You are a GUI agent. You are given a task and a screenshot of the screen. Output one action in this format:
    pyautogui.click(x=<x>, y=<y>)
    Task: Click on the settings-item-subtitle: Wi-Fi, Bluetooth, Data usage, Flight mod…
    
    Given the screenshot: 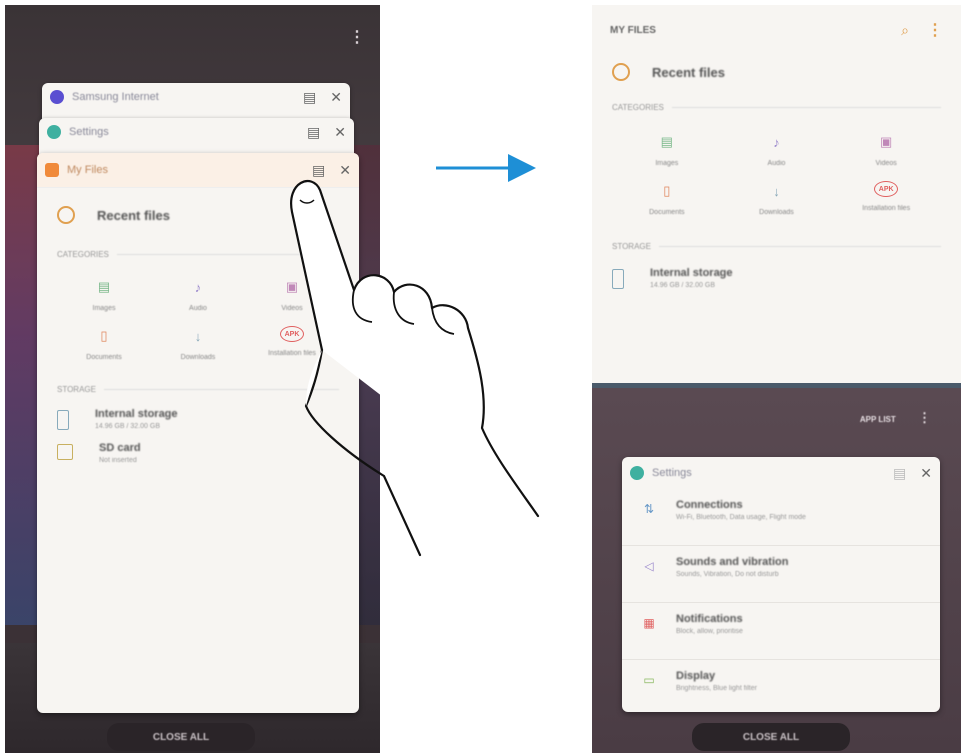 What is the action you would take?
    pyautogui.click(x=741, y=517)
    